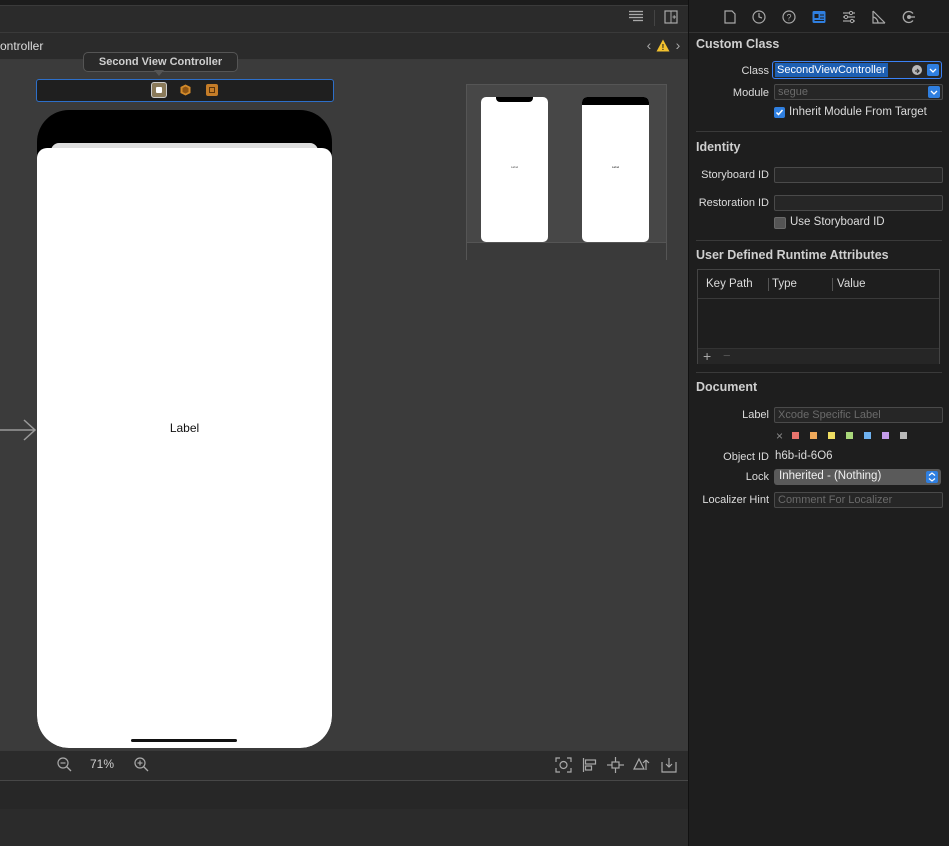  What do you see at coordinates (858, 92) in the screenshot?
I see `module-field: segue` at bounding box center [858, 92].